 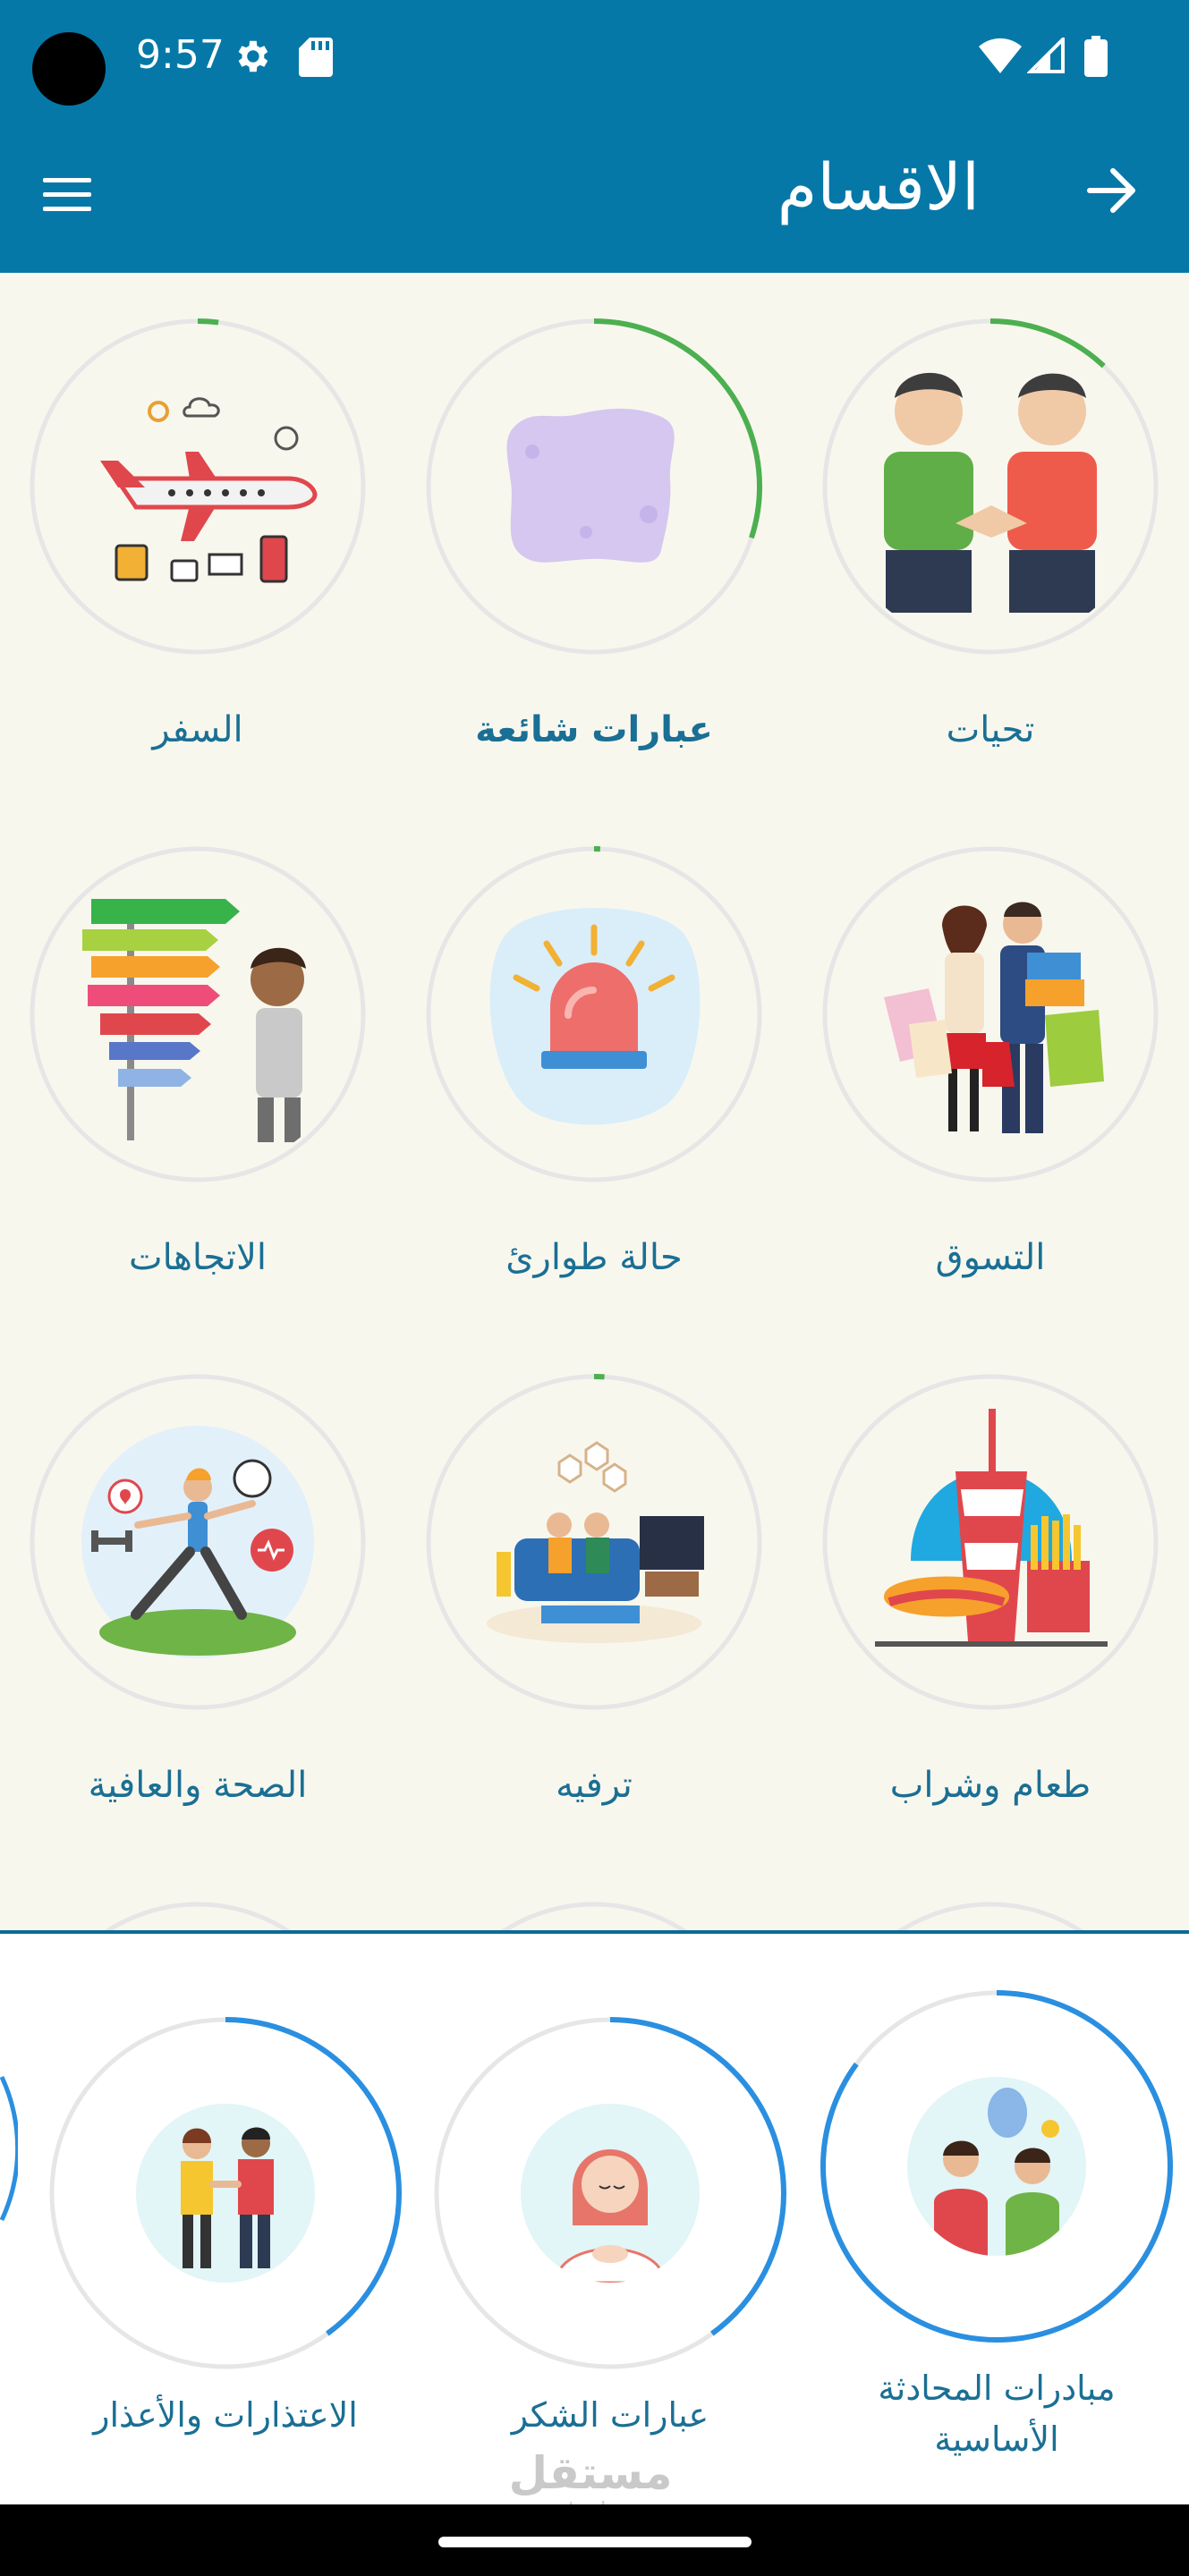 What do you see at coordinates (990, 1257) in the screenshot?
I see `category-label: التسوق` at bounding box center [990, 1257].